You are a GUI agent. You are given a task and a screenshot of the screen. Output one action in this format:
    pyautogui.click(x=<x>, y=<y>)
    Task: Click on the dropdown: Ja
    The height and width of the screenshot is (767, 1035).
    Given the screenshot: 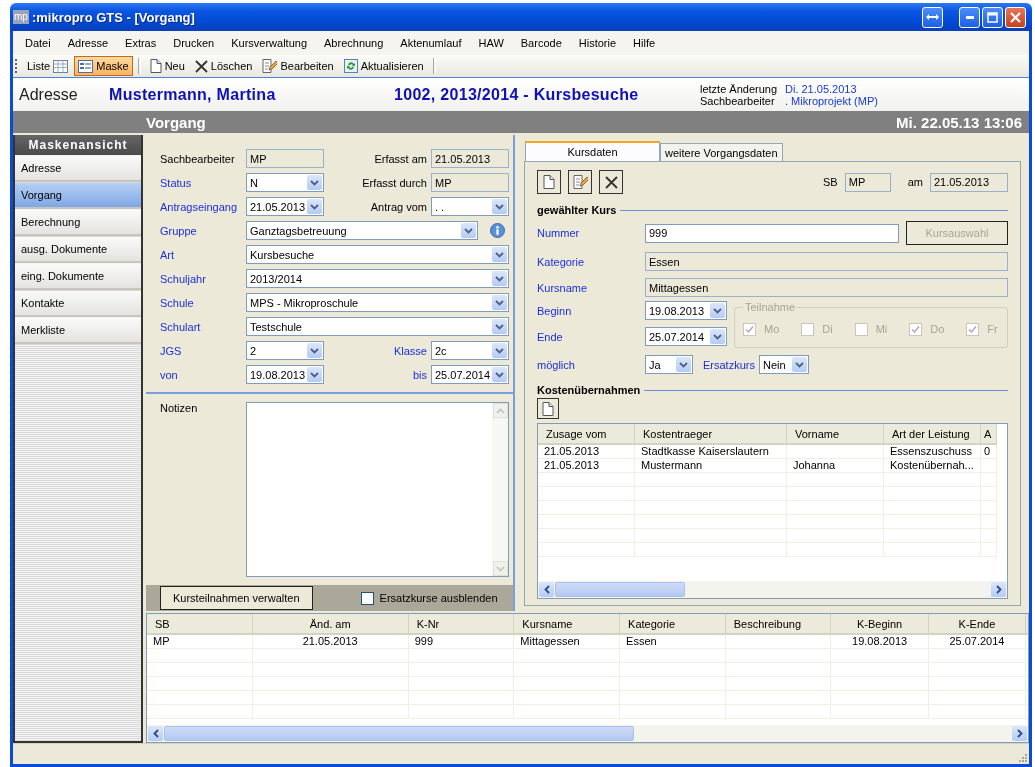 What is the action you would take?
    pyautogui.click(x=669, y=364)
    